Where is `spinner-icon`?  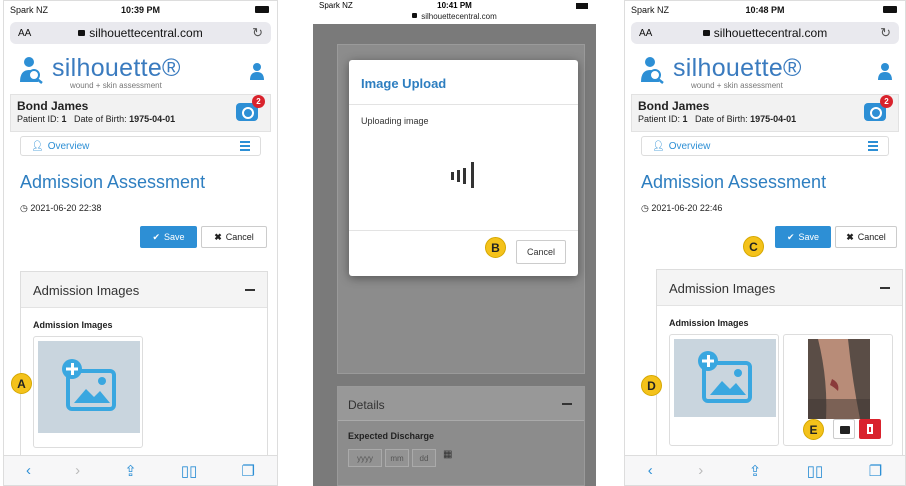
spinner-icon is located at coordinates (462, 175).